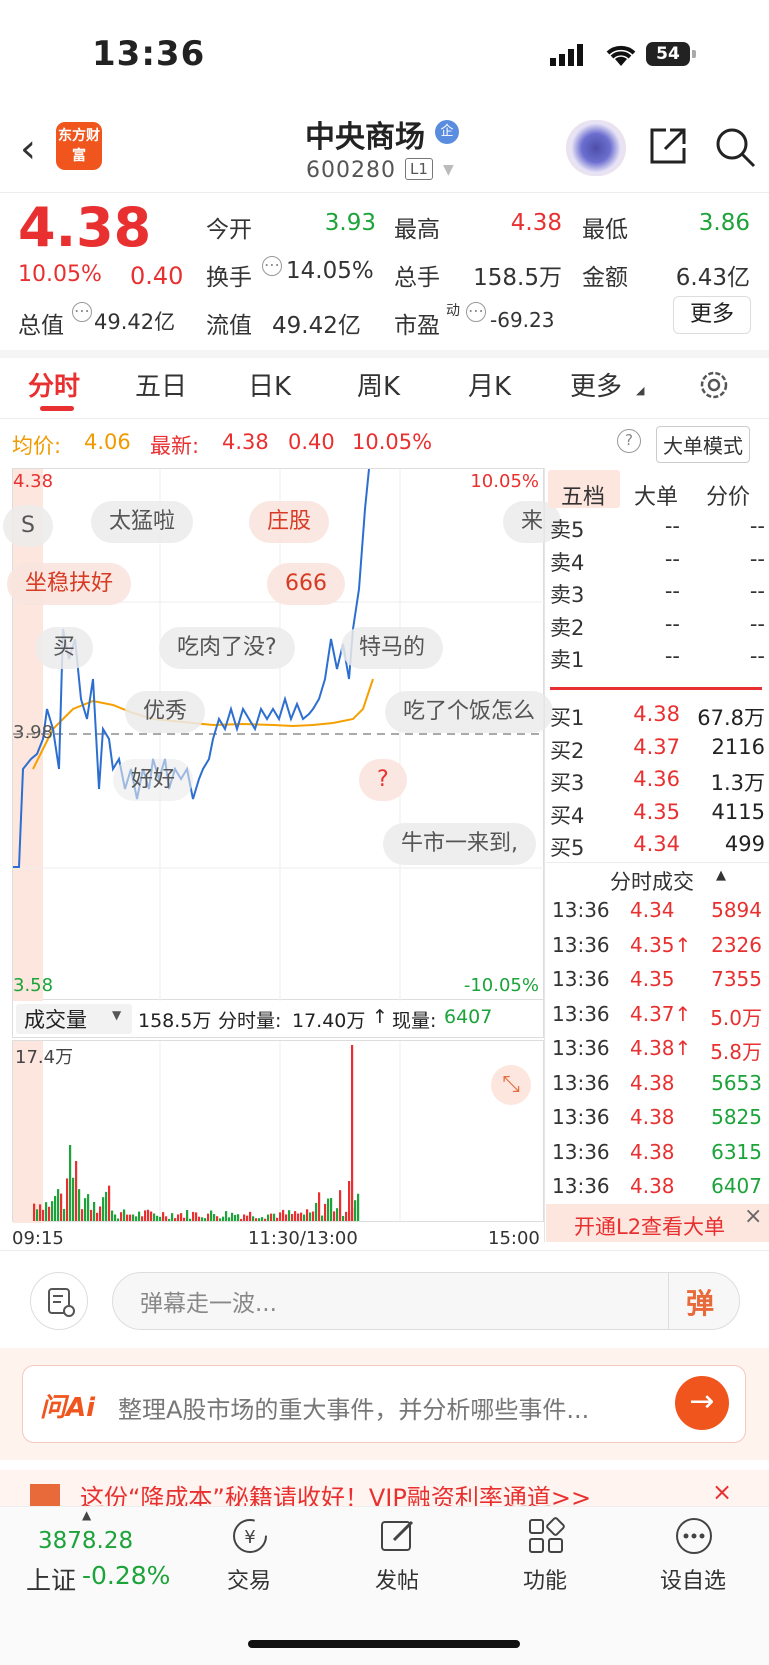 The height and width of the screenshot is (1665, 769). Describe the element at coordinates (269, 384) in the screenshot. I see `tab-daily-k: 日K` at that location.